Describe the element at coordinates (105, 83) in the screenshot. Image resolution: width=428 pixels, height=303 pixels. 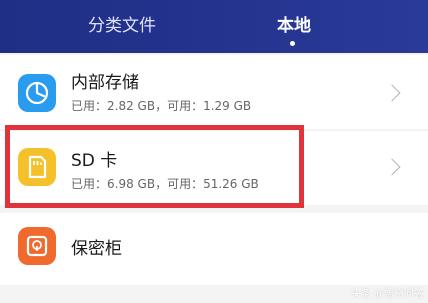
I see `internal-storage-title: 内部存储` at that location.